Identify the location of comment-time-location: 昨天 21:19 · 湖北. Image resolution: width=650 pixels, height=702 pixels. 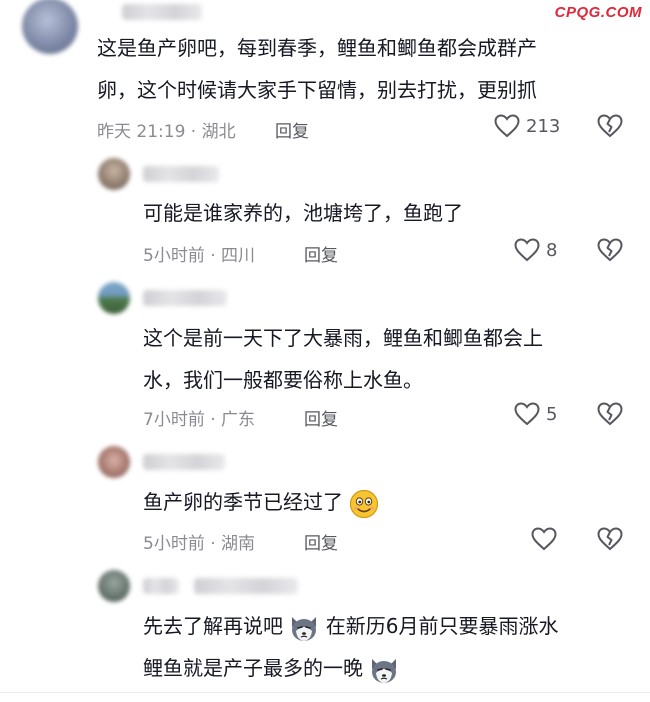
(166, 132).